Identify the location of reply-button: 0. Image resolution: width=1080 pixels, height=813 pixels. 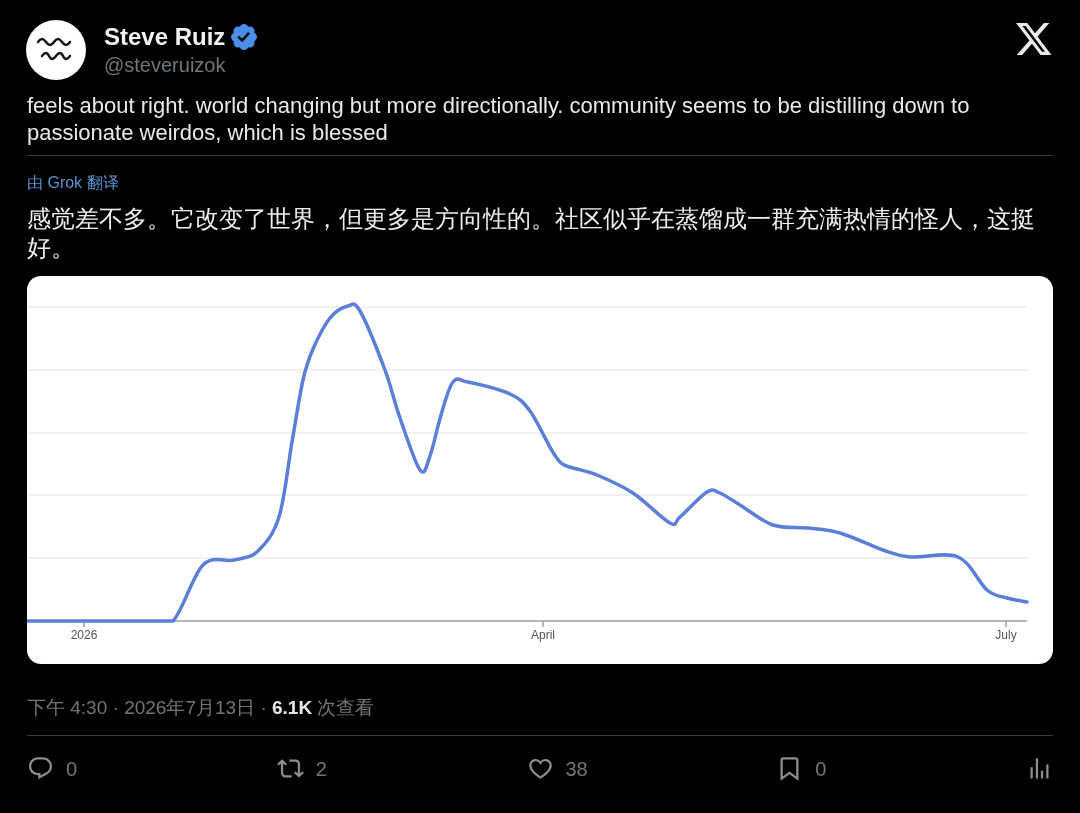
(52, 769).